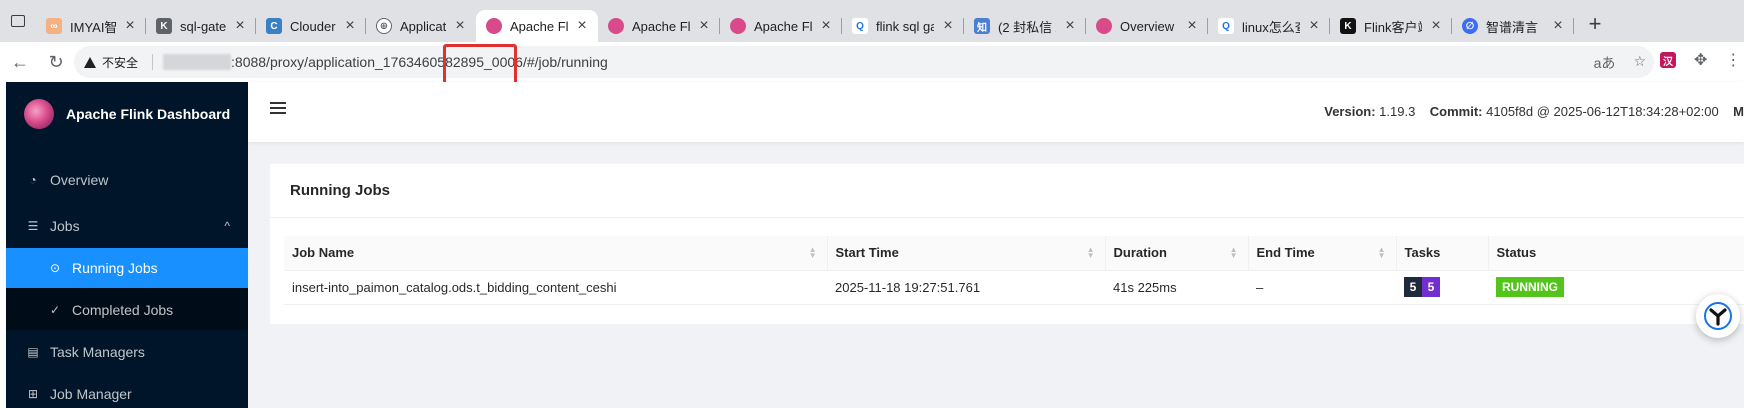 The width and height of the screenshot is (1744, 408). I want to click on column-header-duration: Duration ▲ ▼, so click(1176, 253).